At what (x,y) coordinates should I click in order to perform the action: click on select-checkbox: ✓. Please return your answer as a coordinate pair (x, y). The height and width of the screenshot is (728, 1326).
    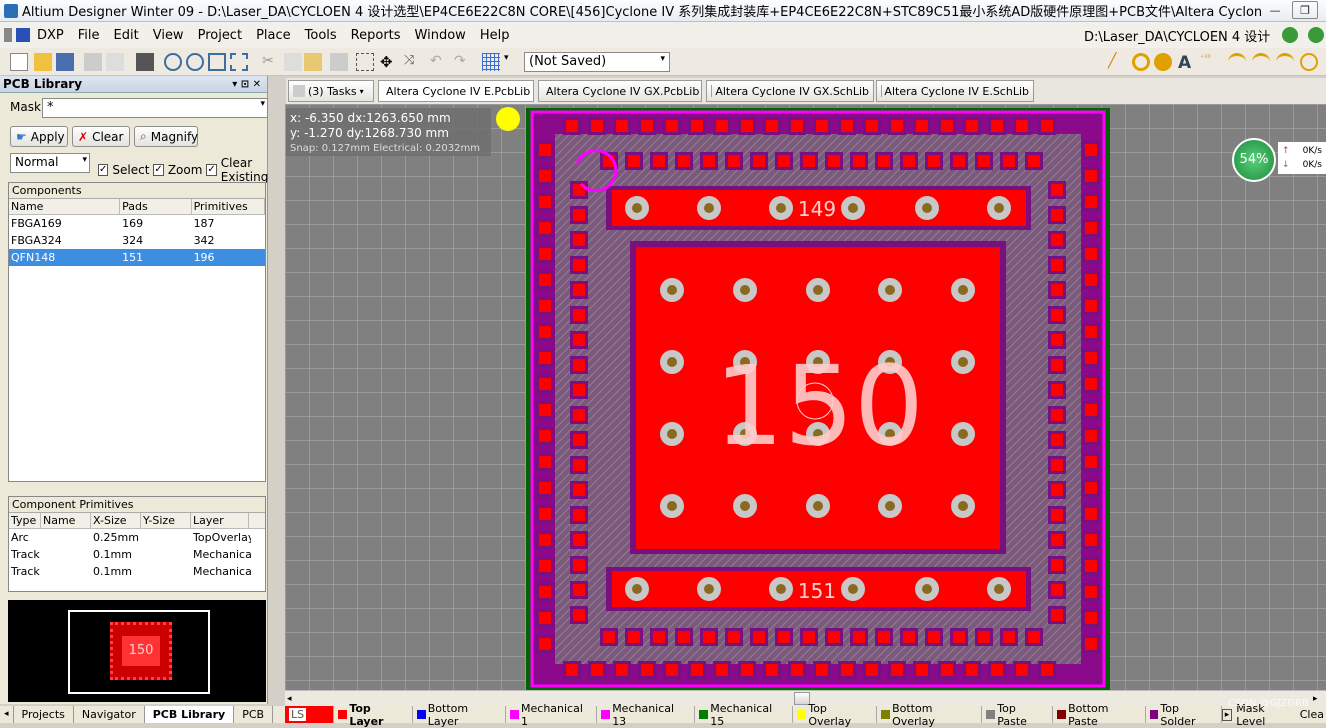
    Looking at the image, I should click on (103, 170).